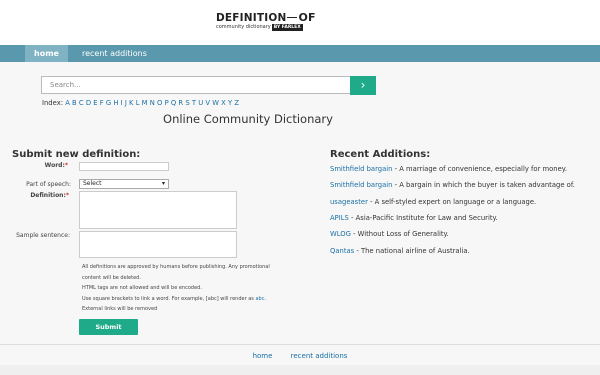  I want to click on index-letter-j: J, so click(126, 103).